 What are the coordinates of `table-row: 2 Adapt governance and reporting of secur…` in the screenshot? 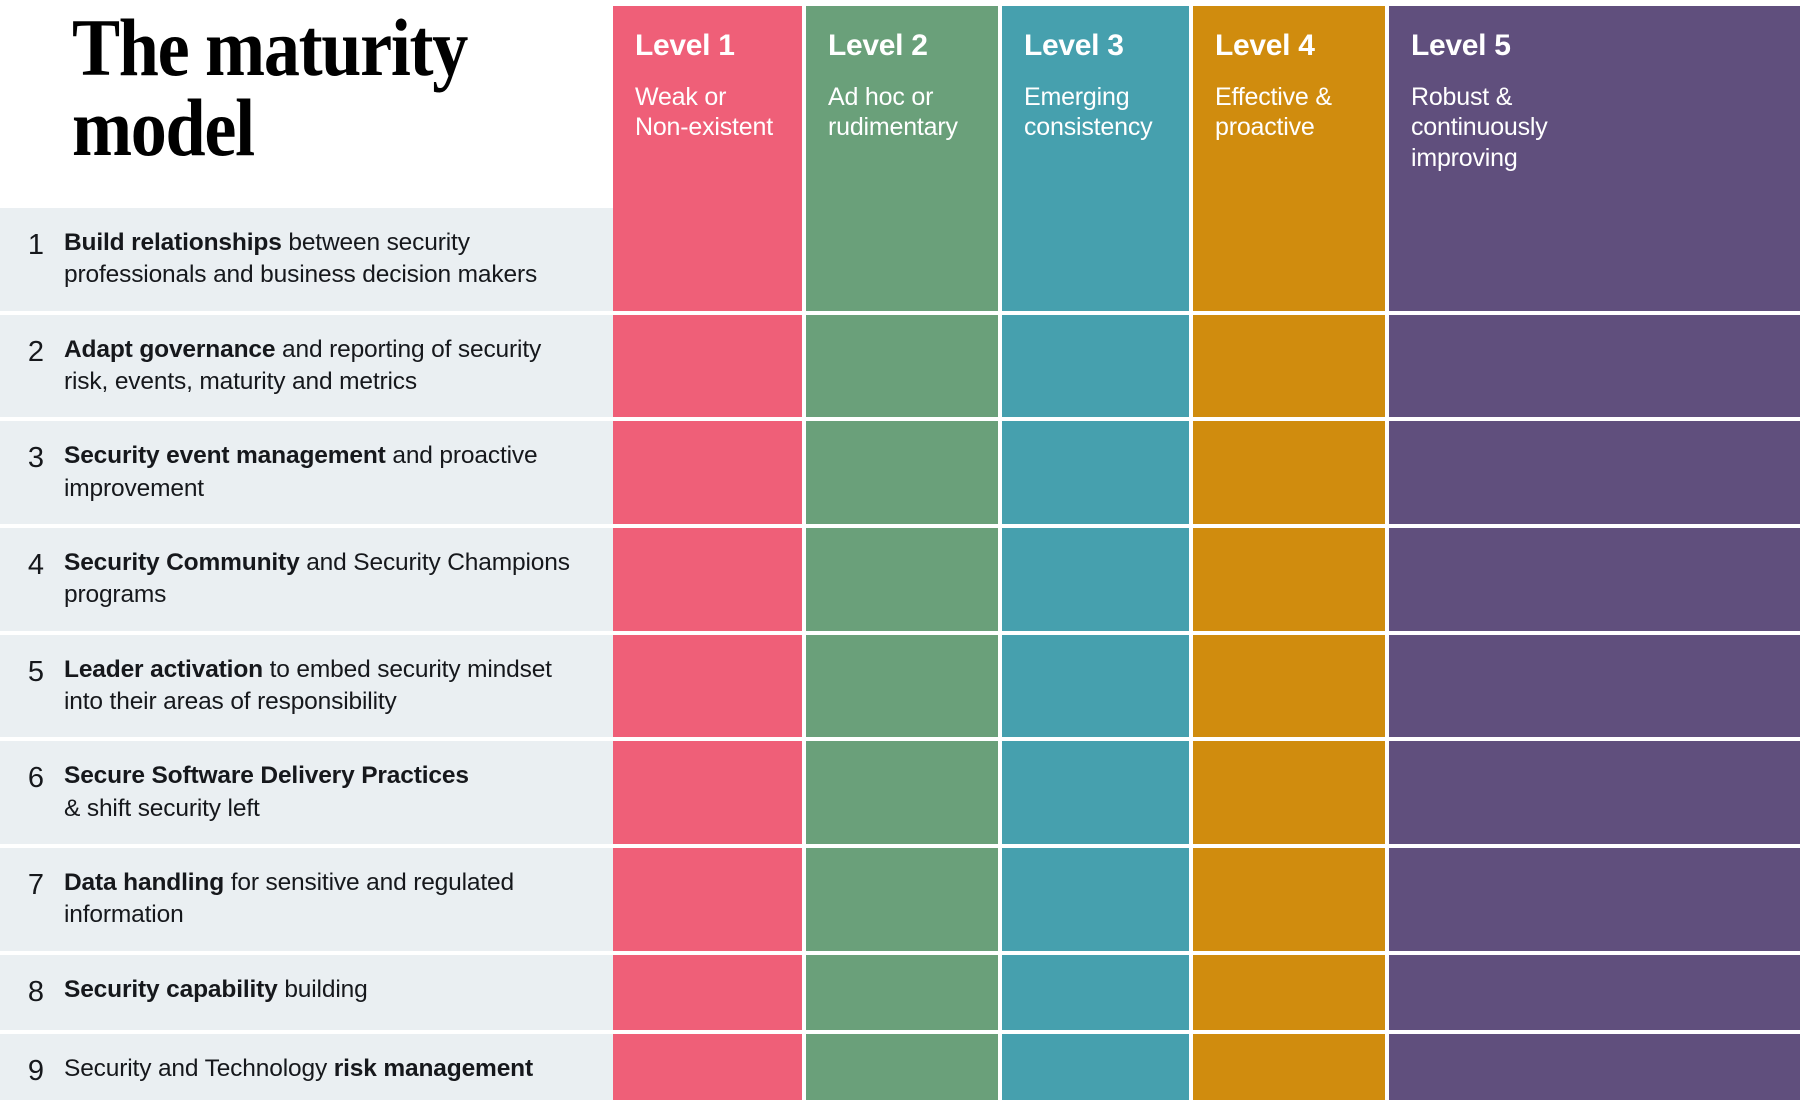 It's located at (900, 368).